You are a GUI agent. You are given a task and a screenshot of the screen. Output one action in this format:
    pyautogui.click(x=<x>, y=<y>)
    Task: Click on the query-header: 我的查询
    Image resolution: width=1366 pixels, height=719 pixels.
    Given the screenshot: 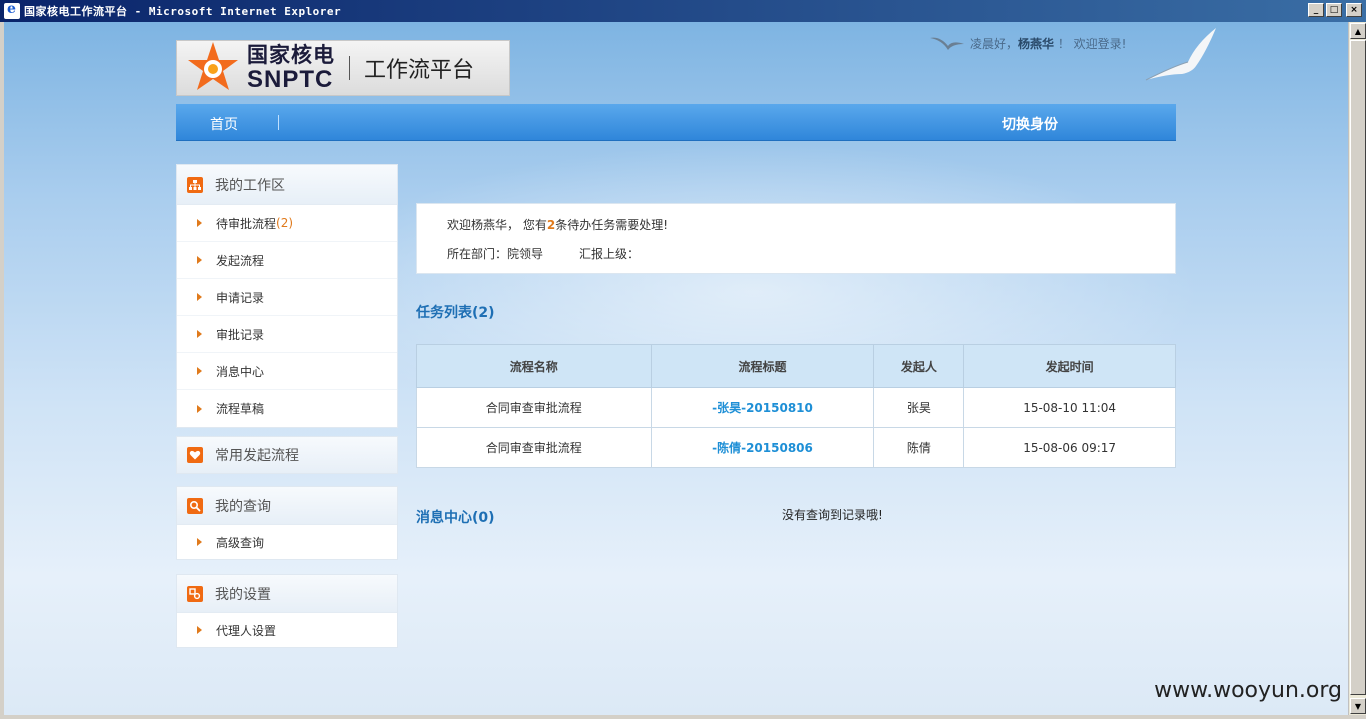 What is the action you would take?
    pyautogui.click(x=287, y=506)
    